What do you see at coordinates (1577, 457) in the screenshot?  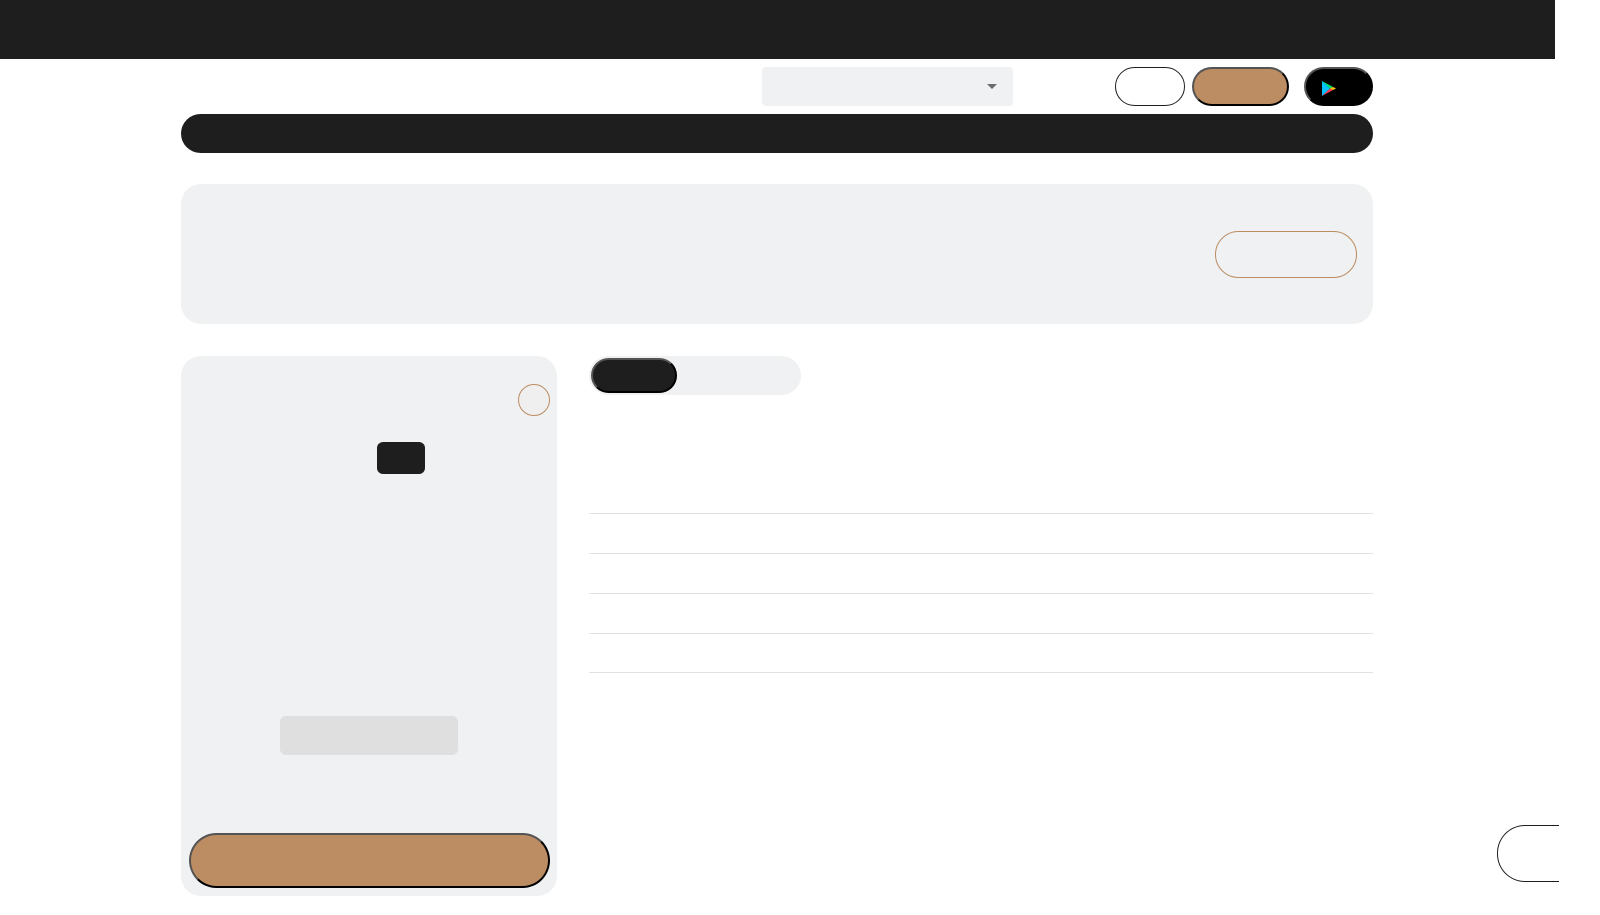 I see `scrollbar` at bounding box center [1577, 457].